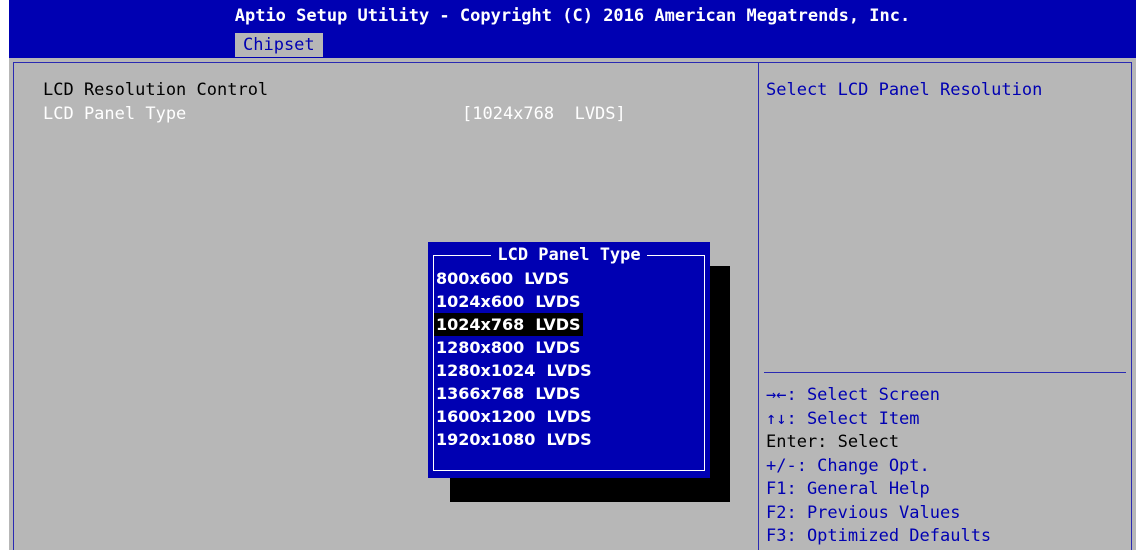 The height and width of the screenshot is (550, 1136). Describe the element at coordinates (758, 306) in the screenshot. I see `frame-divider-line` at that location.